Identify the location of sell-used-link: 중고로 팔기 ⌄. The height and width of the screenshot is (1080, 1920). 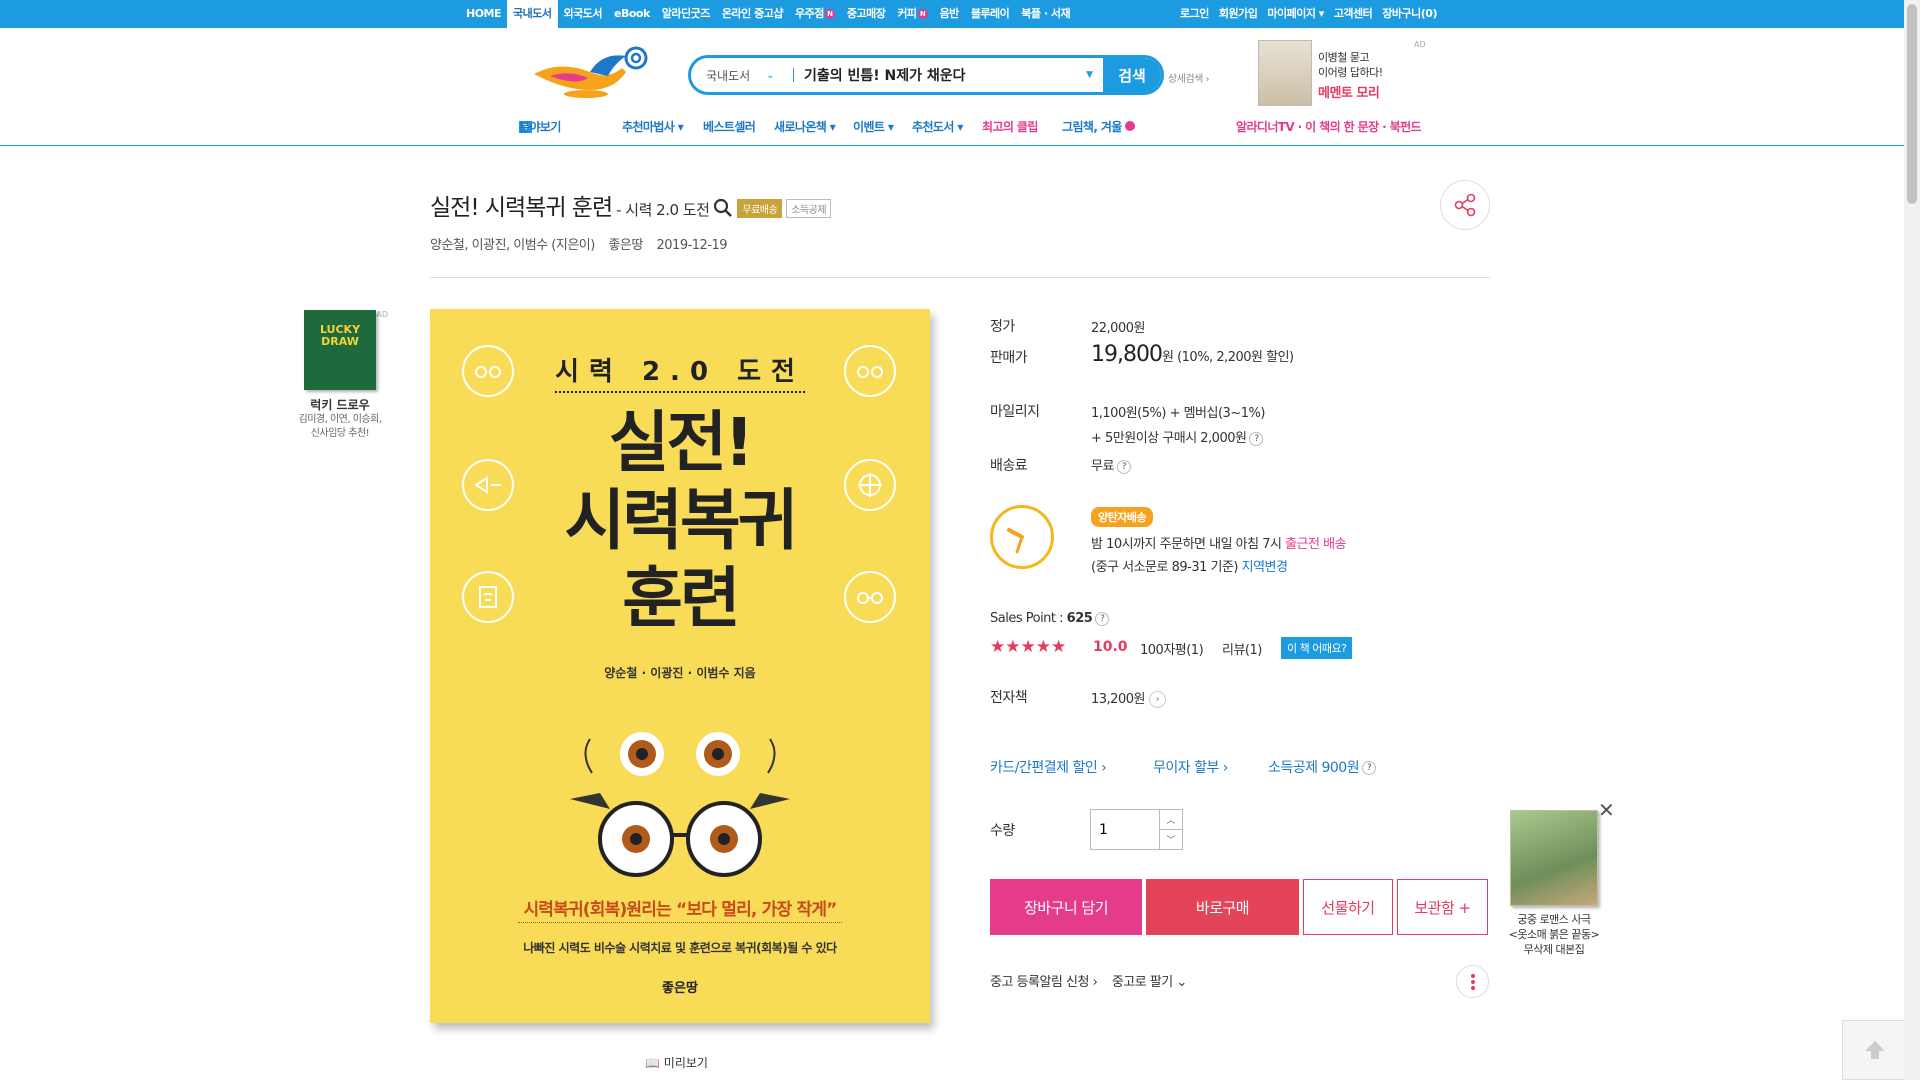
(1149, 982).